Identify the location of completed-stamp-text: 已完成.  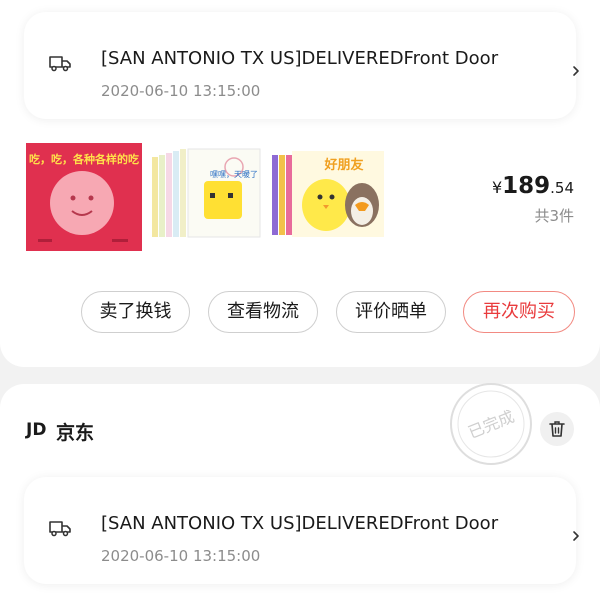
(491, 425).